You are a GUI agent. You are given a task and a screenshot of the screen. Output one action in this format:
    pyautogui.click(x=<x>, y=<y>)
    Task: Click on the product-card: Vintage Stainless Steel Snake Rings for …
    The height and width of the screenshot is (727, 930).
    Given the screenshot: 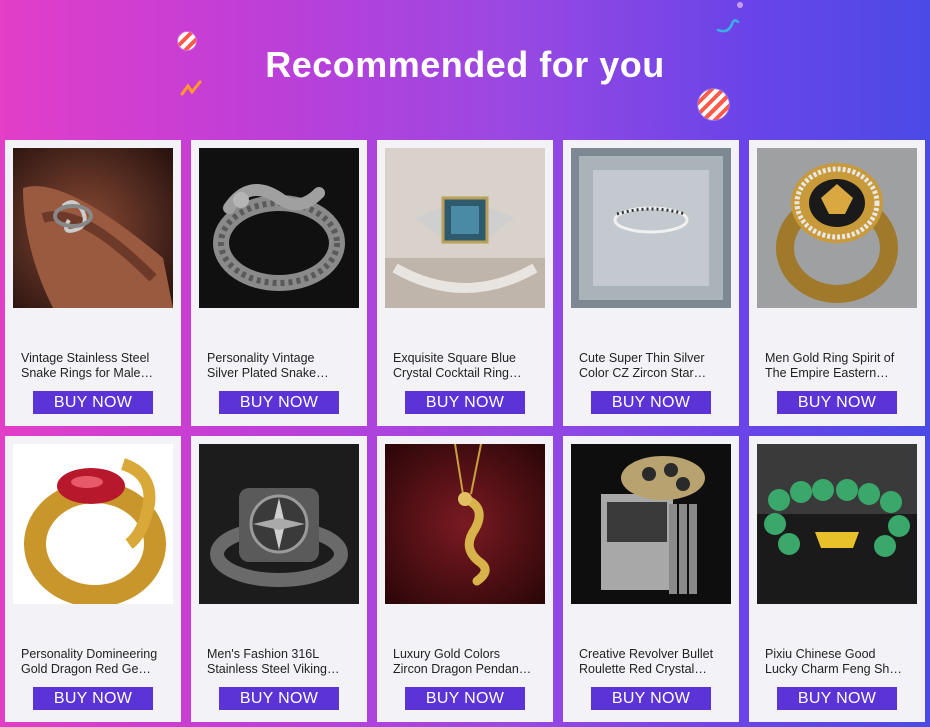 What is the action you would take?
    pyautogui.click(x=93, y=283)
    